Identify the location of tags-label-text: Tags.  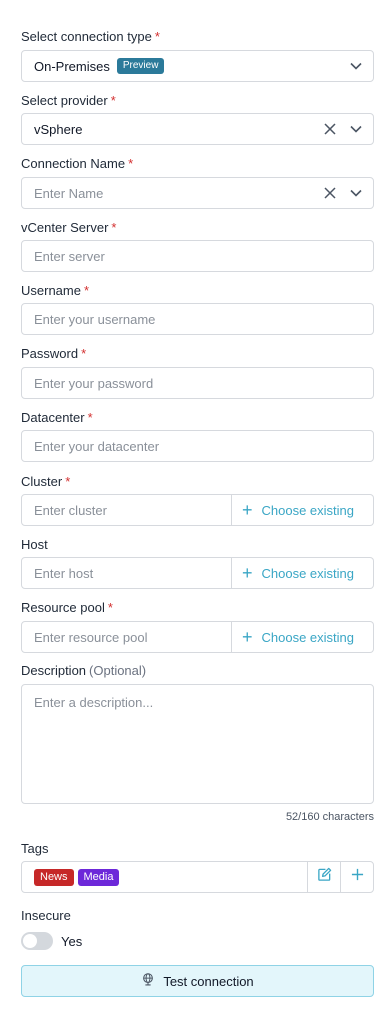
(35, 848).